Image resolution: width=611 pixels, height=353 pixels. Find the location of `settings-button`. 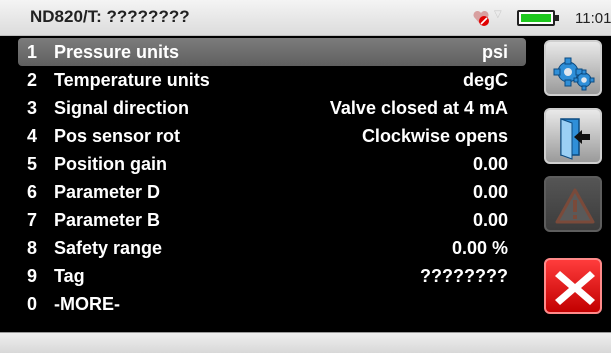

settings-button is located at coordinates (573, 68).